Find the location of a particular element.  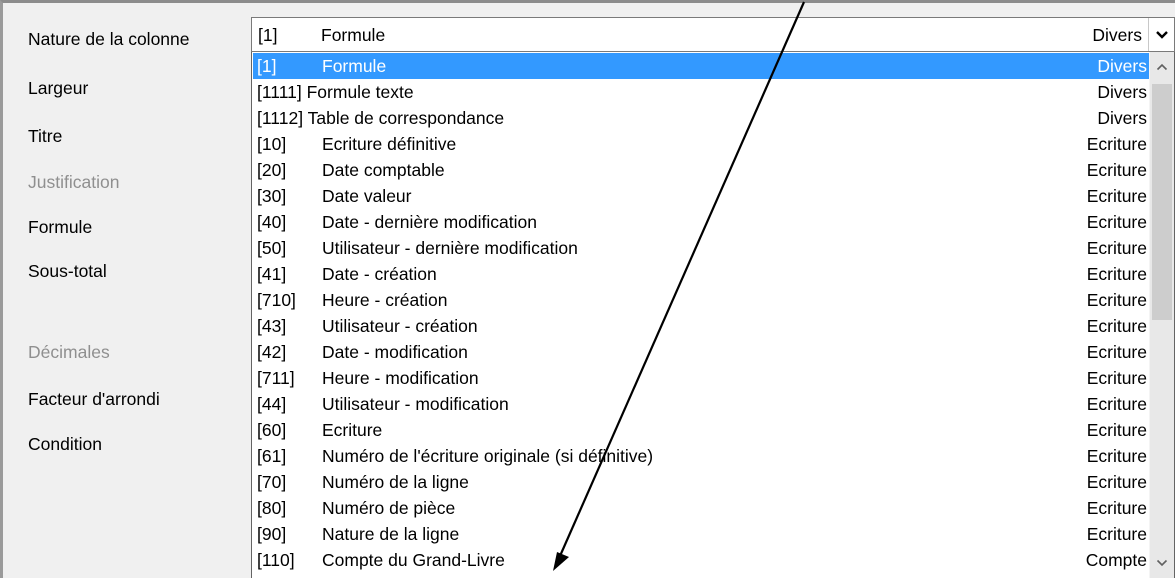

label-titre: Titre is located at coordinates (45, 136).